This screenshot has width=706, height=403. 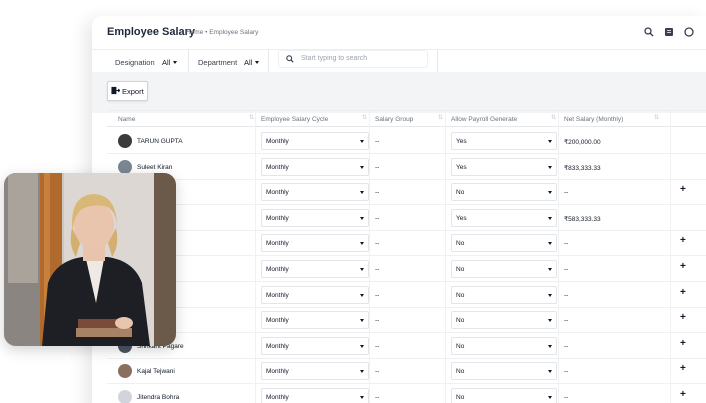 What do you see at coordinates (582, 219) in the screenshot?
I see `net-salary-value: ₹583,333.33` at bounding box center [582, 219].